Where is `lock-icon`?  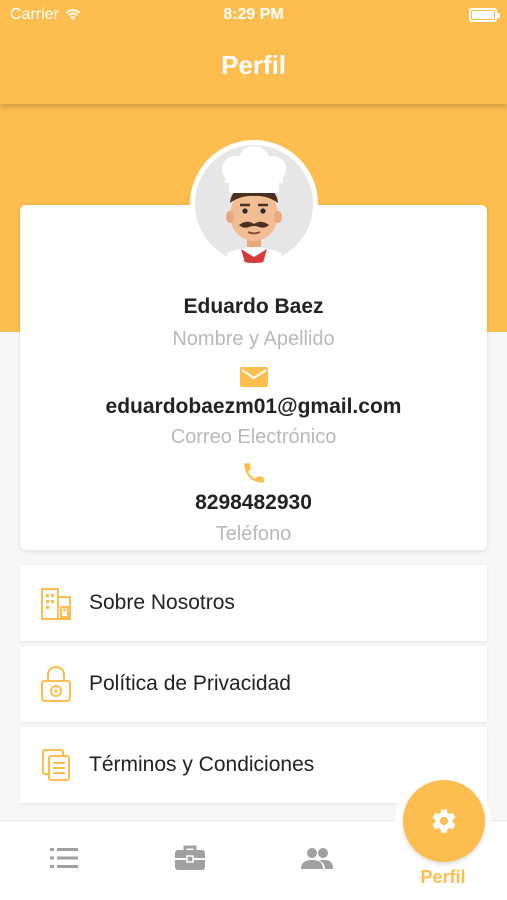
lock-icon is located at coordinates (56, 684).